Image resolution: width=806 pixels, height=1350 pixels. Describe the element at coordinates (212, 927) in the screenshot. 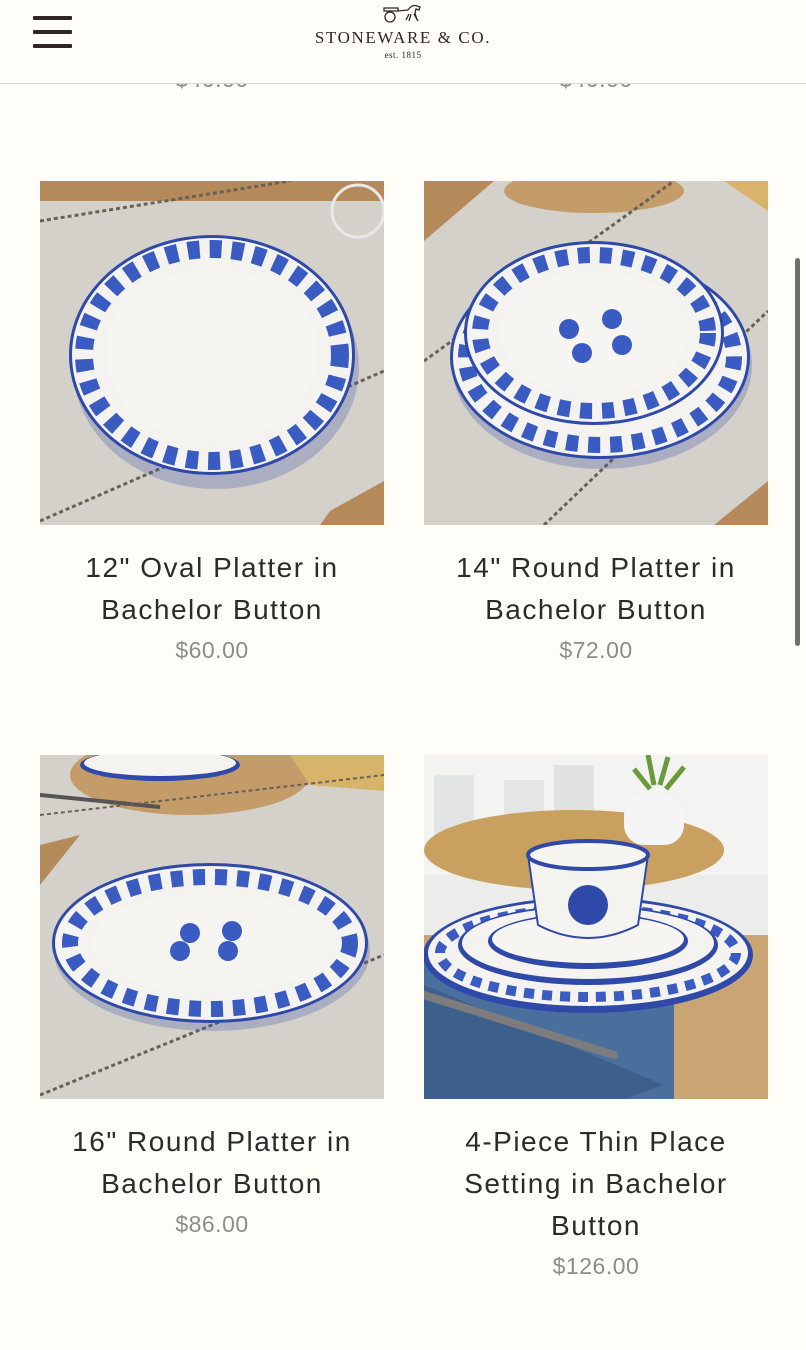

I see `product-image-16-round-platter` at that location.